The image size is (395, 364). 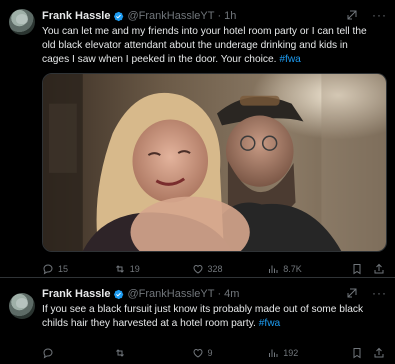 What do you see at coordinates (134, 269) in the screenshot?
I see `repost-count: 19` at bounding box center [134, 269].